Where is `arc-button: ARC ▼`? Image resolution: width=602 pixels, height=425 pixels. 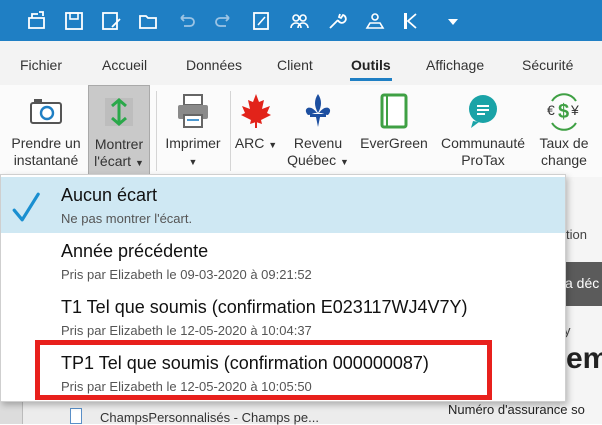 arc-button: ARC ▼ is located at coordinates (256, 131).